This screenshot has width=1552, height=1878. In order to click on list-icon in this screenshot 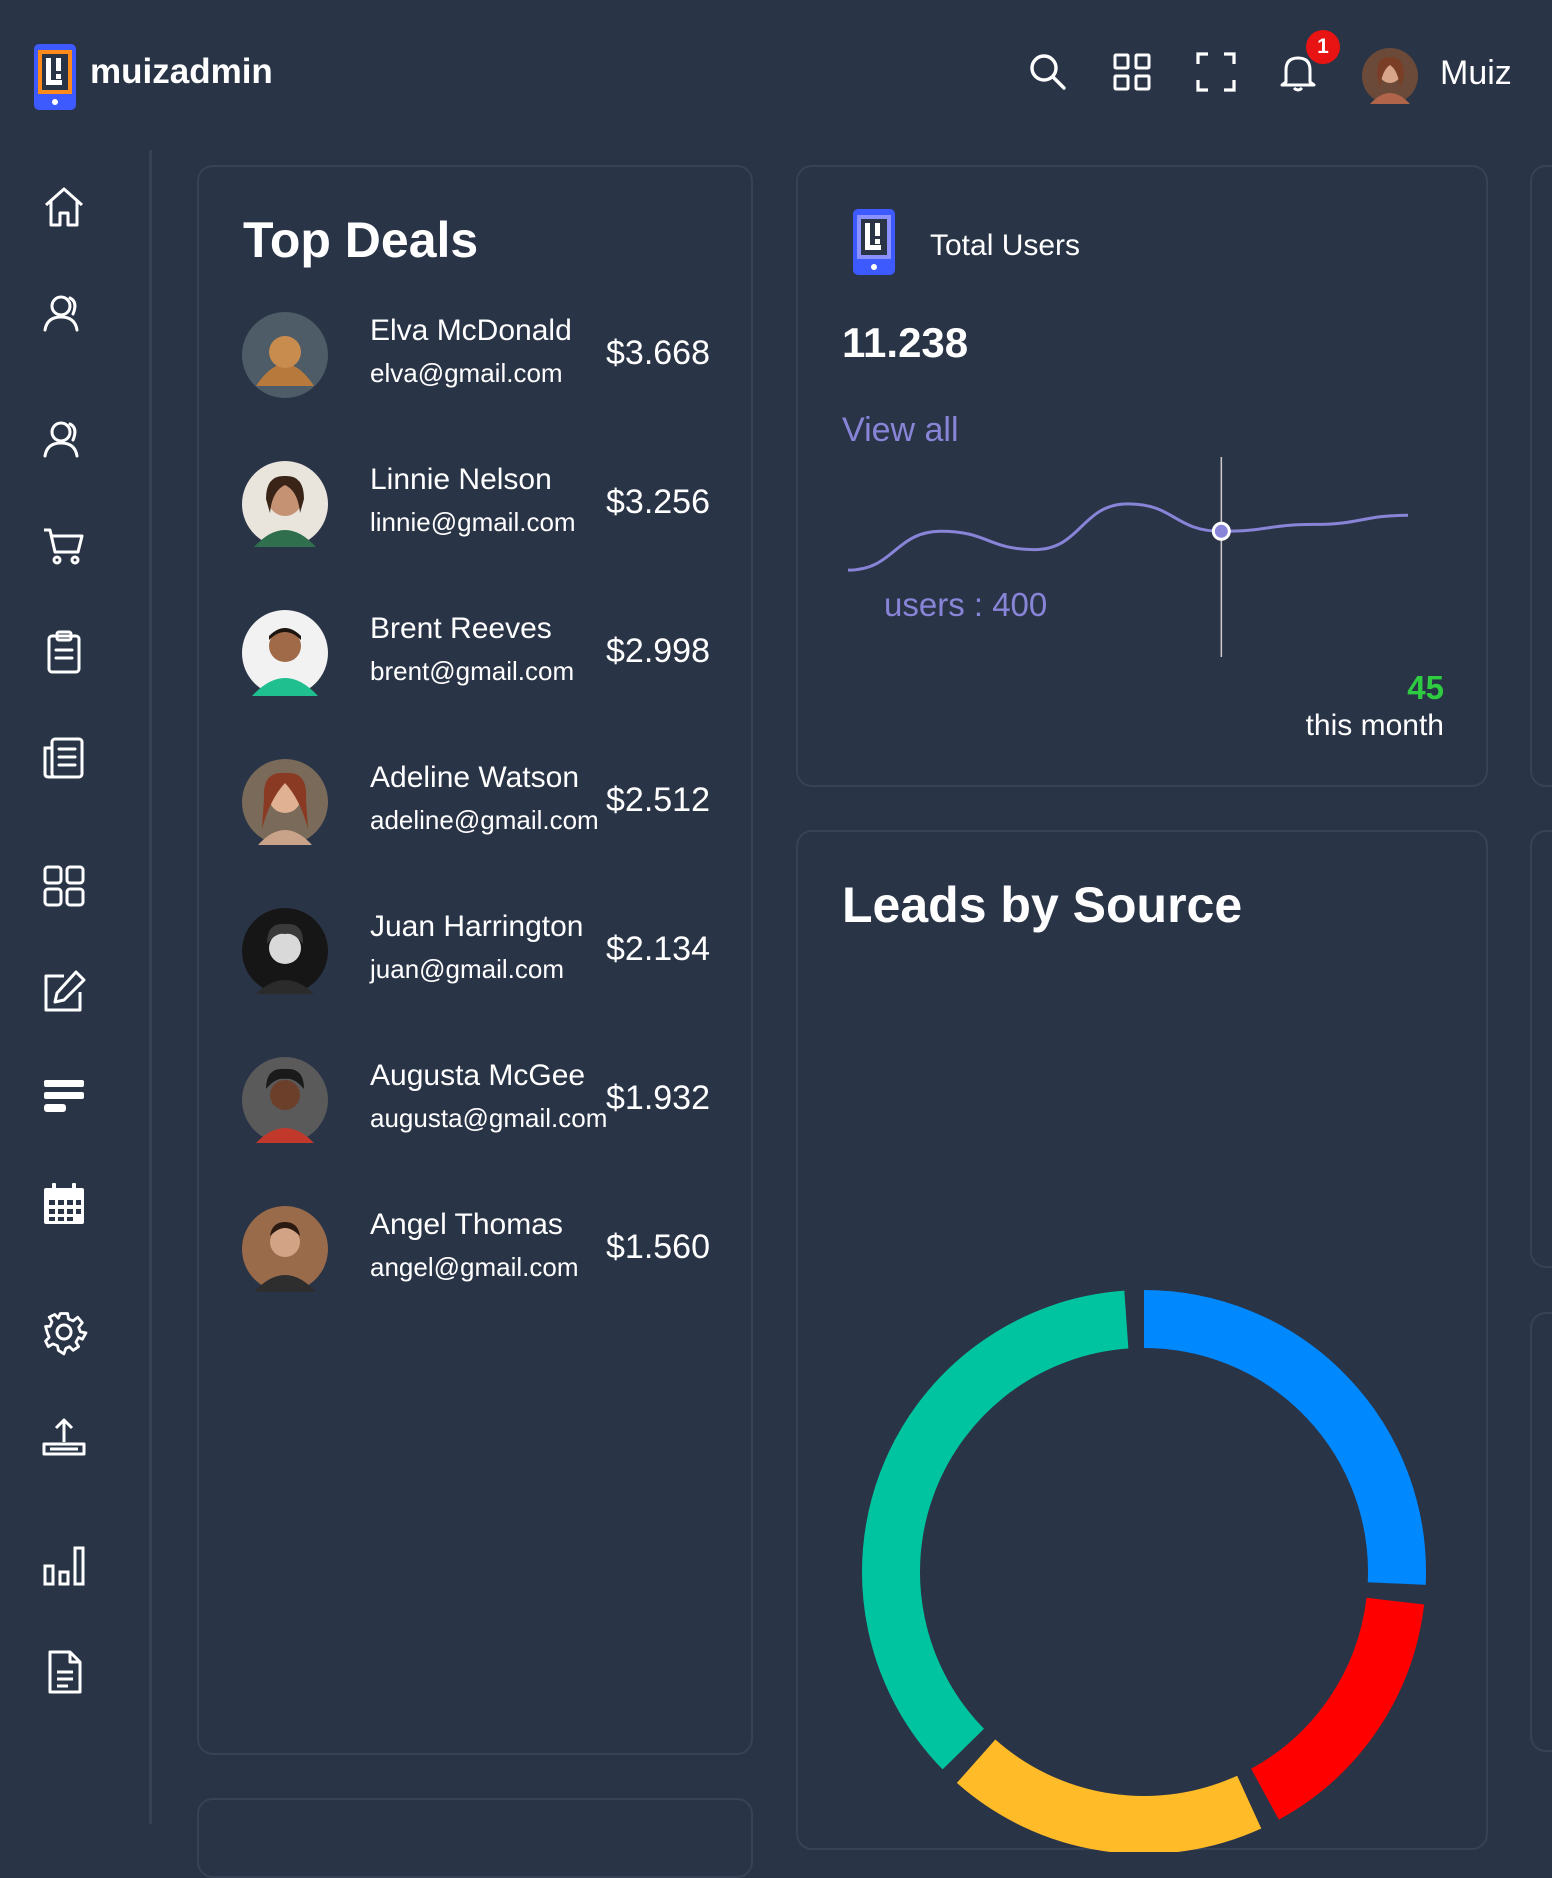, I will do `click(64, 1098)`.